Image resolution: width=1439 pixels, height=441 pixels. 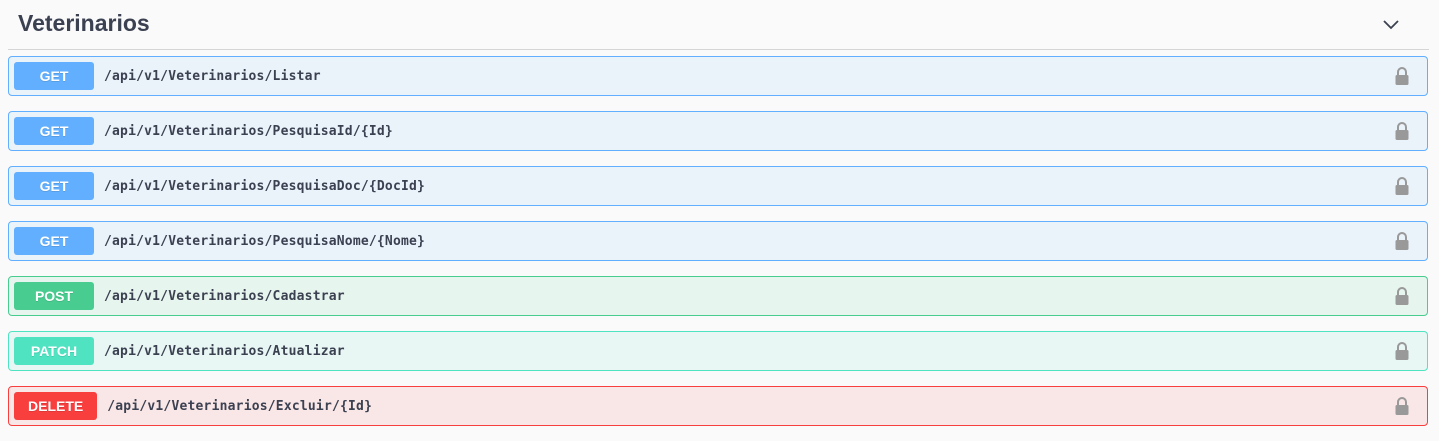 I want to click on operation-patch-atualizar: PATCH /api/v1/Veterinarios/Atualizar, so click(x=718, y=351).